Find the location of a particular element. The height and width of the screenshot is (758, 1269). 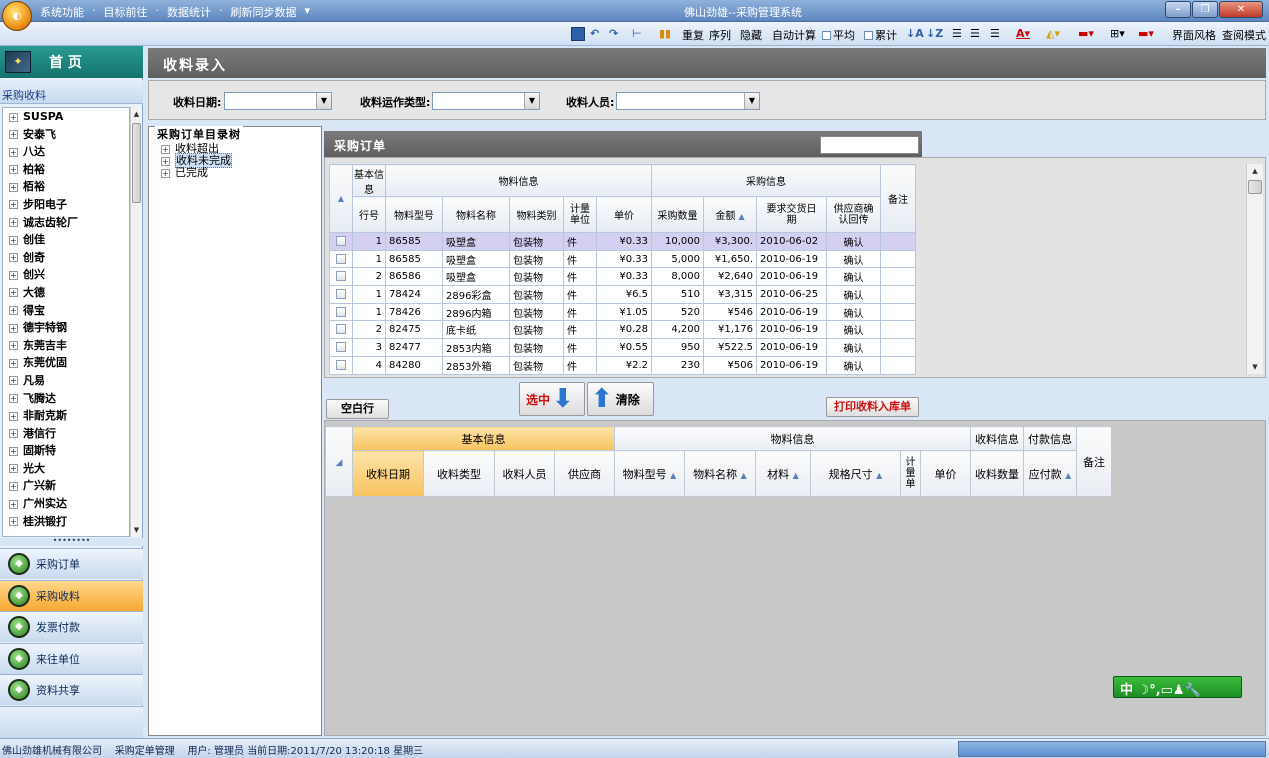

align-center-icon: ☰ is located at coordinates (975, 33).